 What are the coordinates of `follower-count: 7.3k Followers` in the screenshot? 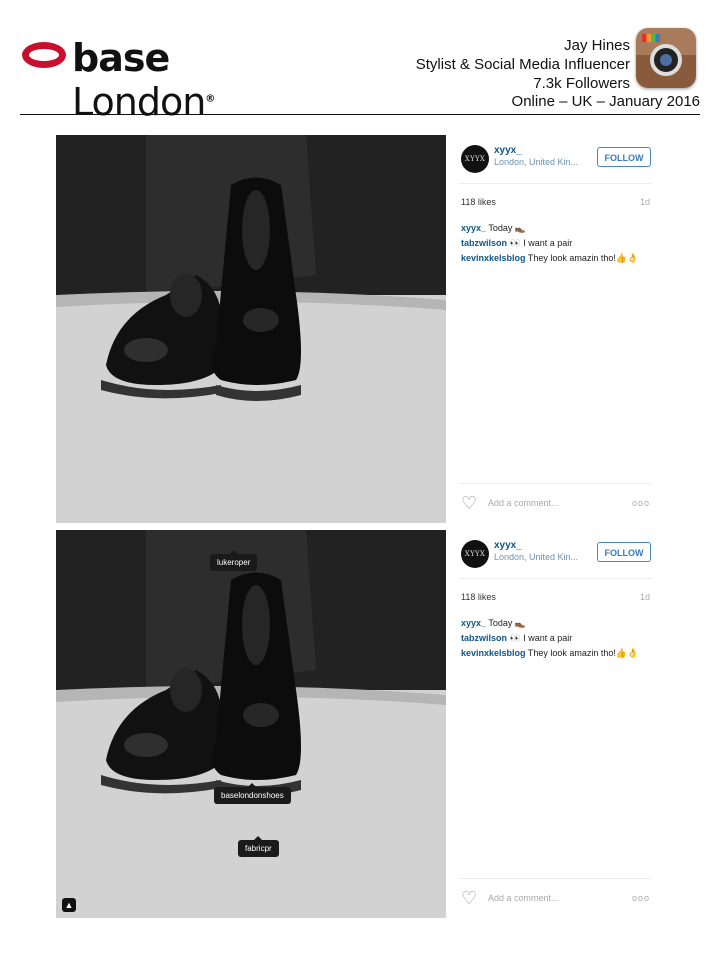 It's located at (581, 83).